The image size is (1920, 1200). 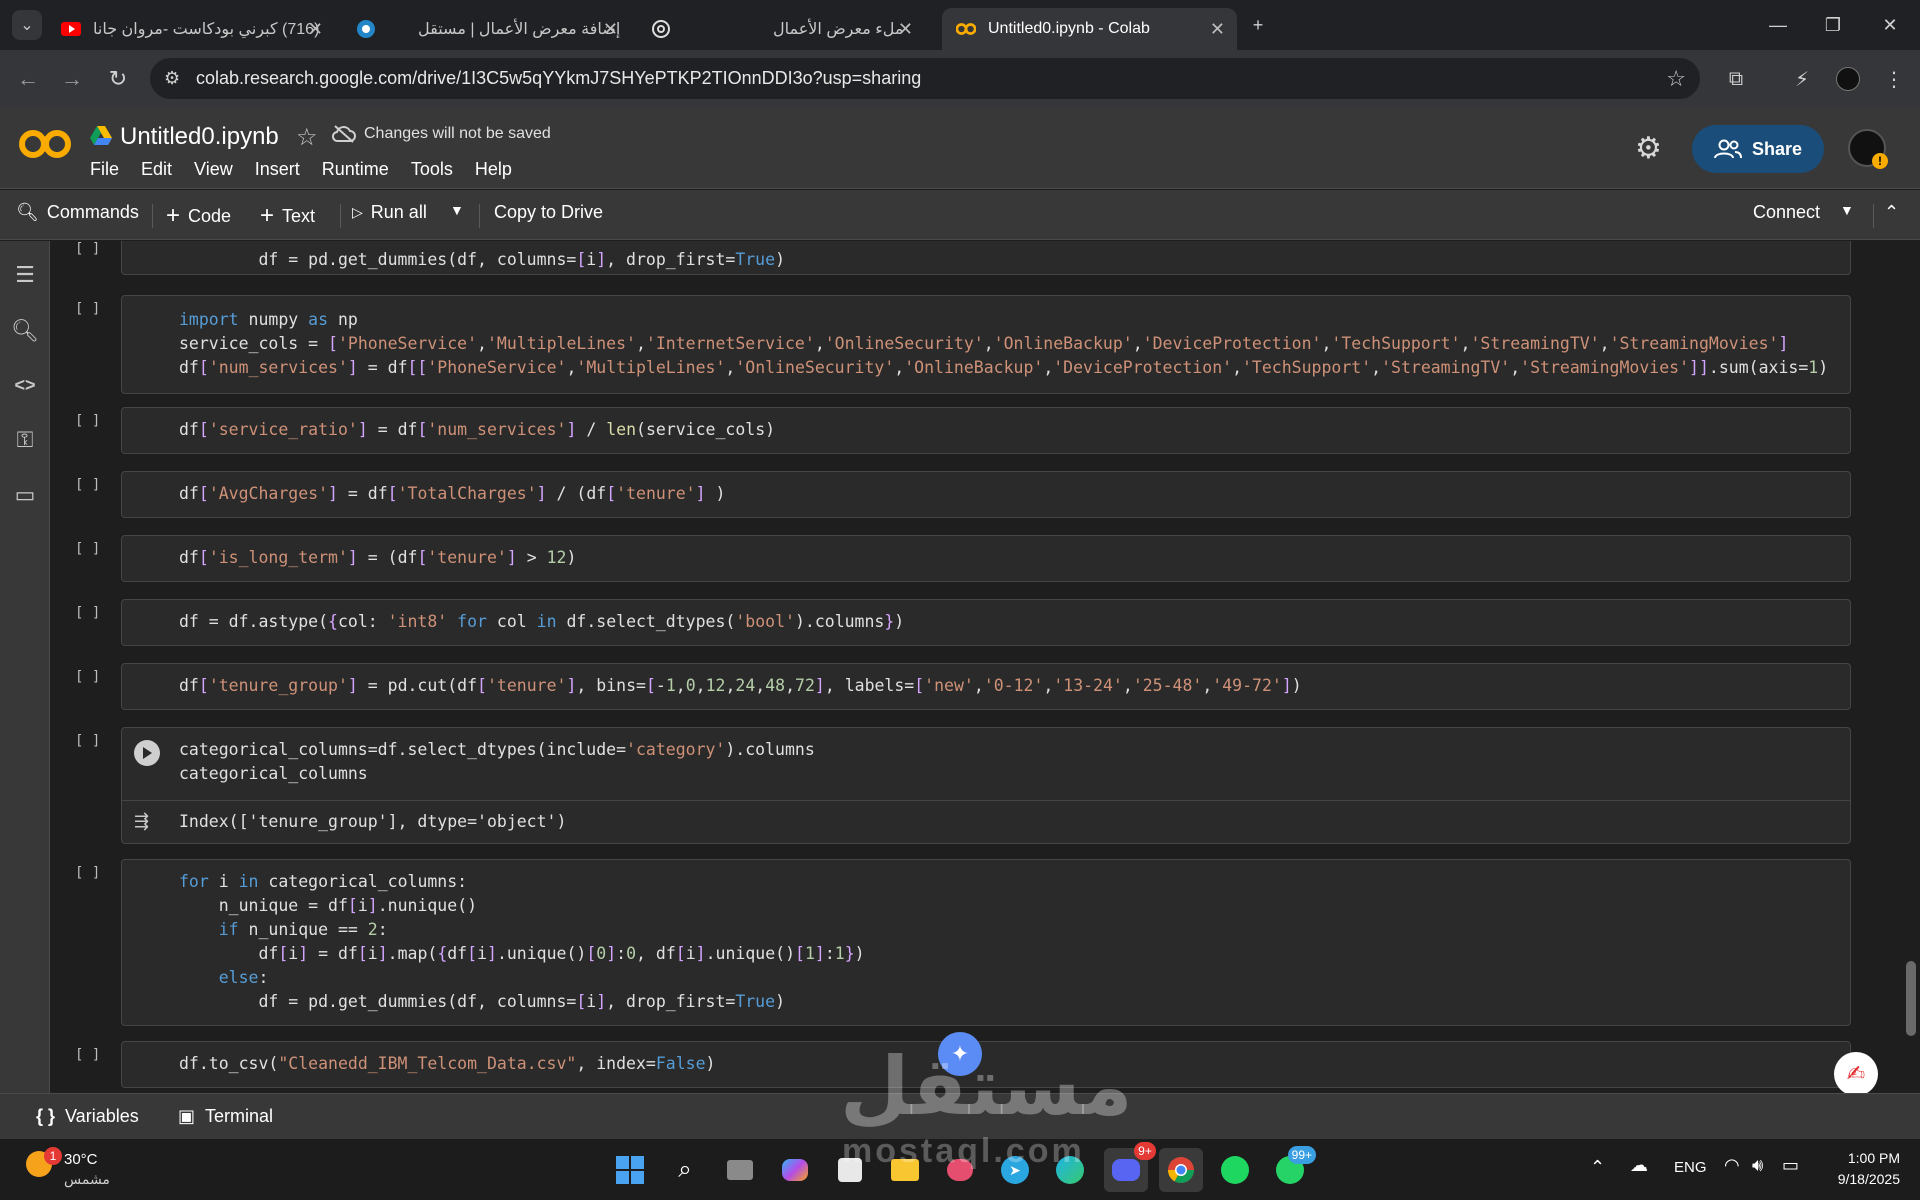 I want to click on menu-edit: Edit, so click(x=156, y=169).